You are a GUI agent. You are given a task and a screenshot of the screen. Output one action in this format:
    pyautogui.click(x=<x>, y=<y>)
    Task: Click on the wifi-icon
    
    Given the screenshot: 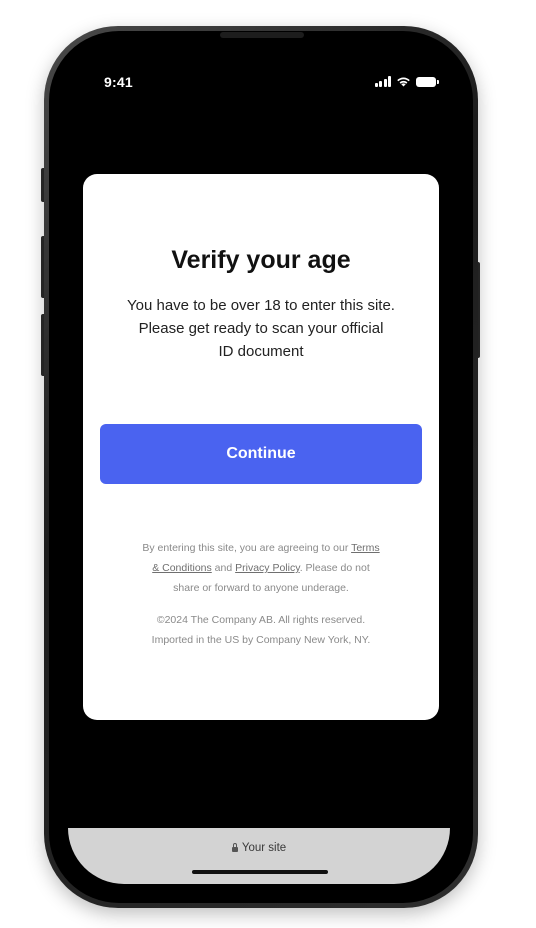 What is the action you would take?
    pyautogui.click(x=403, y=82)
    